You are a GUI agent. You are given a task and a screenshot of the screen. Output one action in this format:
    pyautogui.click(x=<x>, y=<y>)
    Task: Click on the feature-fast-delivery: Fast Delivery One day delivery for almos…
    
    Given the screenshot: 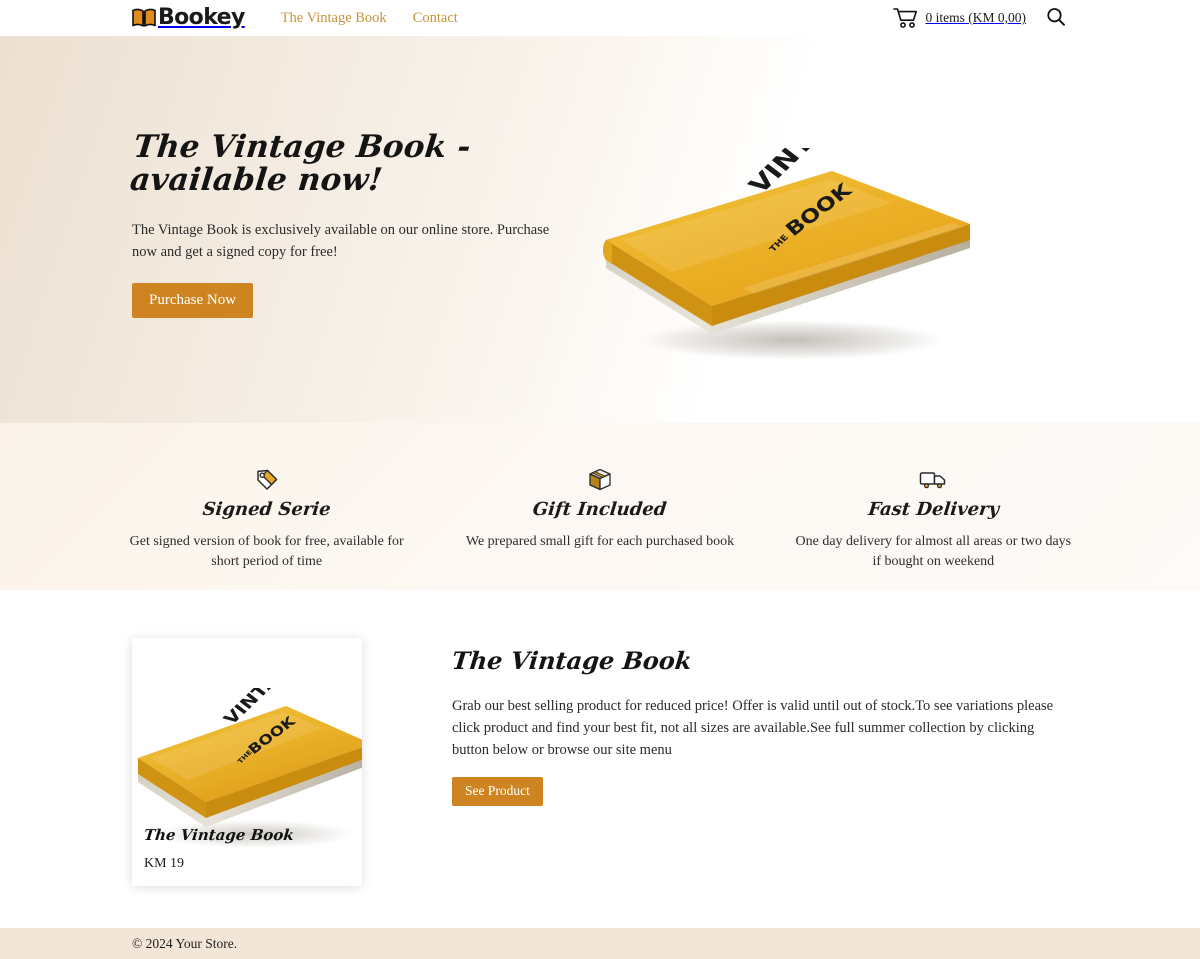 What is the action you would take?
    pyautogui.click(x=933, y=519)
    